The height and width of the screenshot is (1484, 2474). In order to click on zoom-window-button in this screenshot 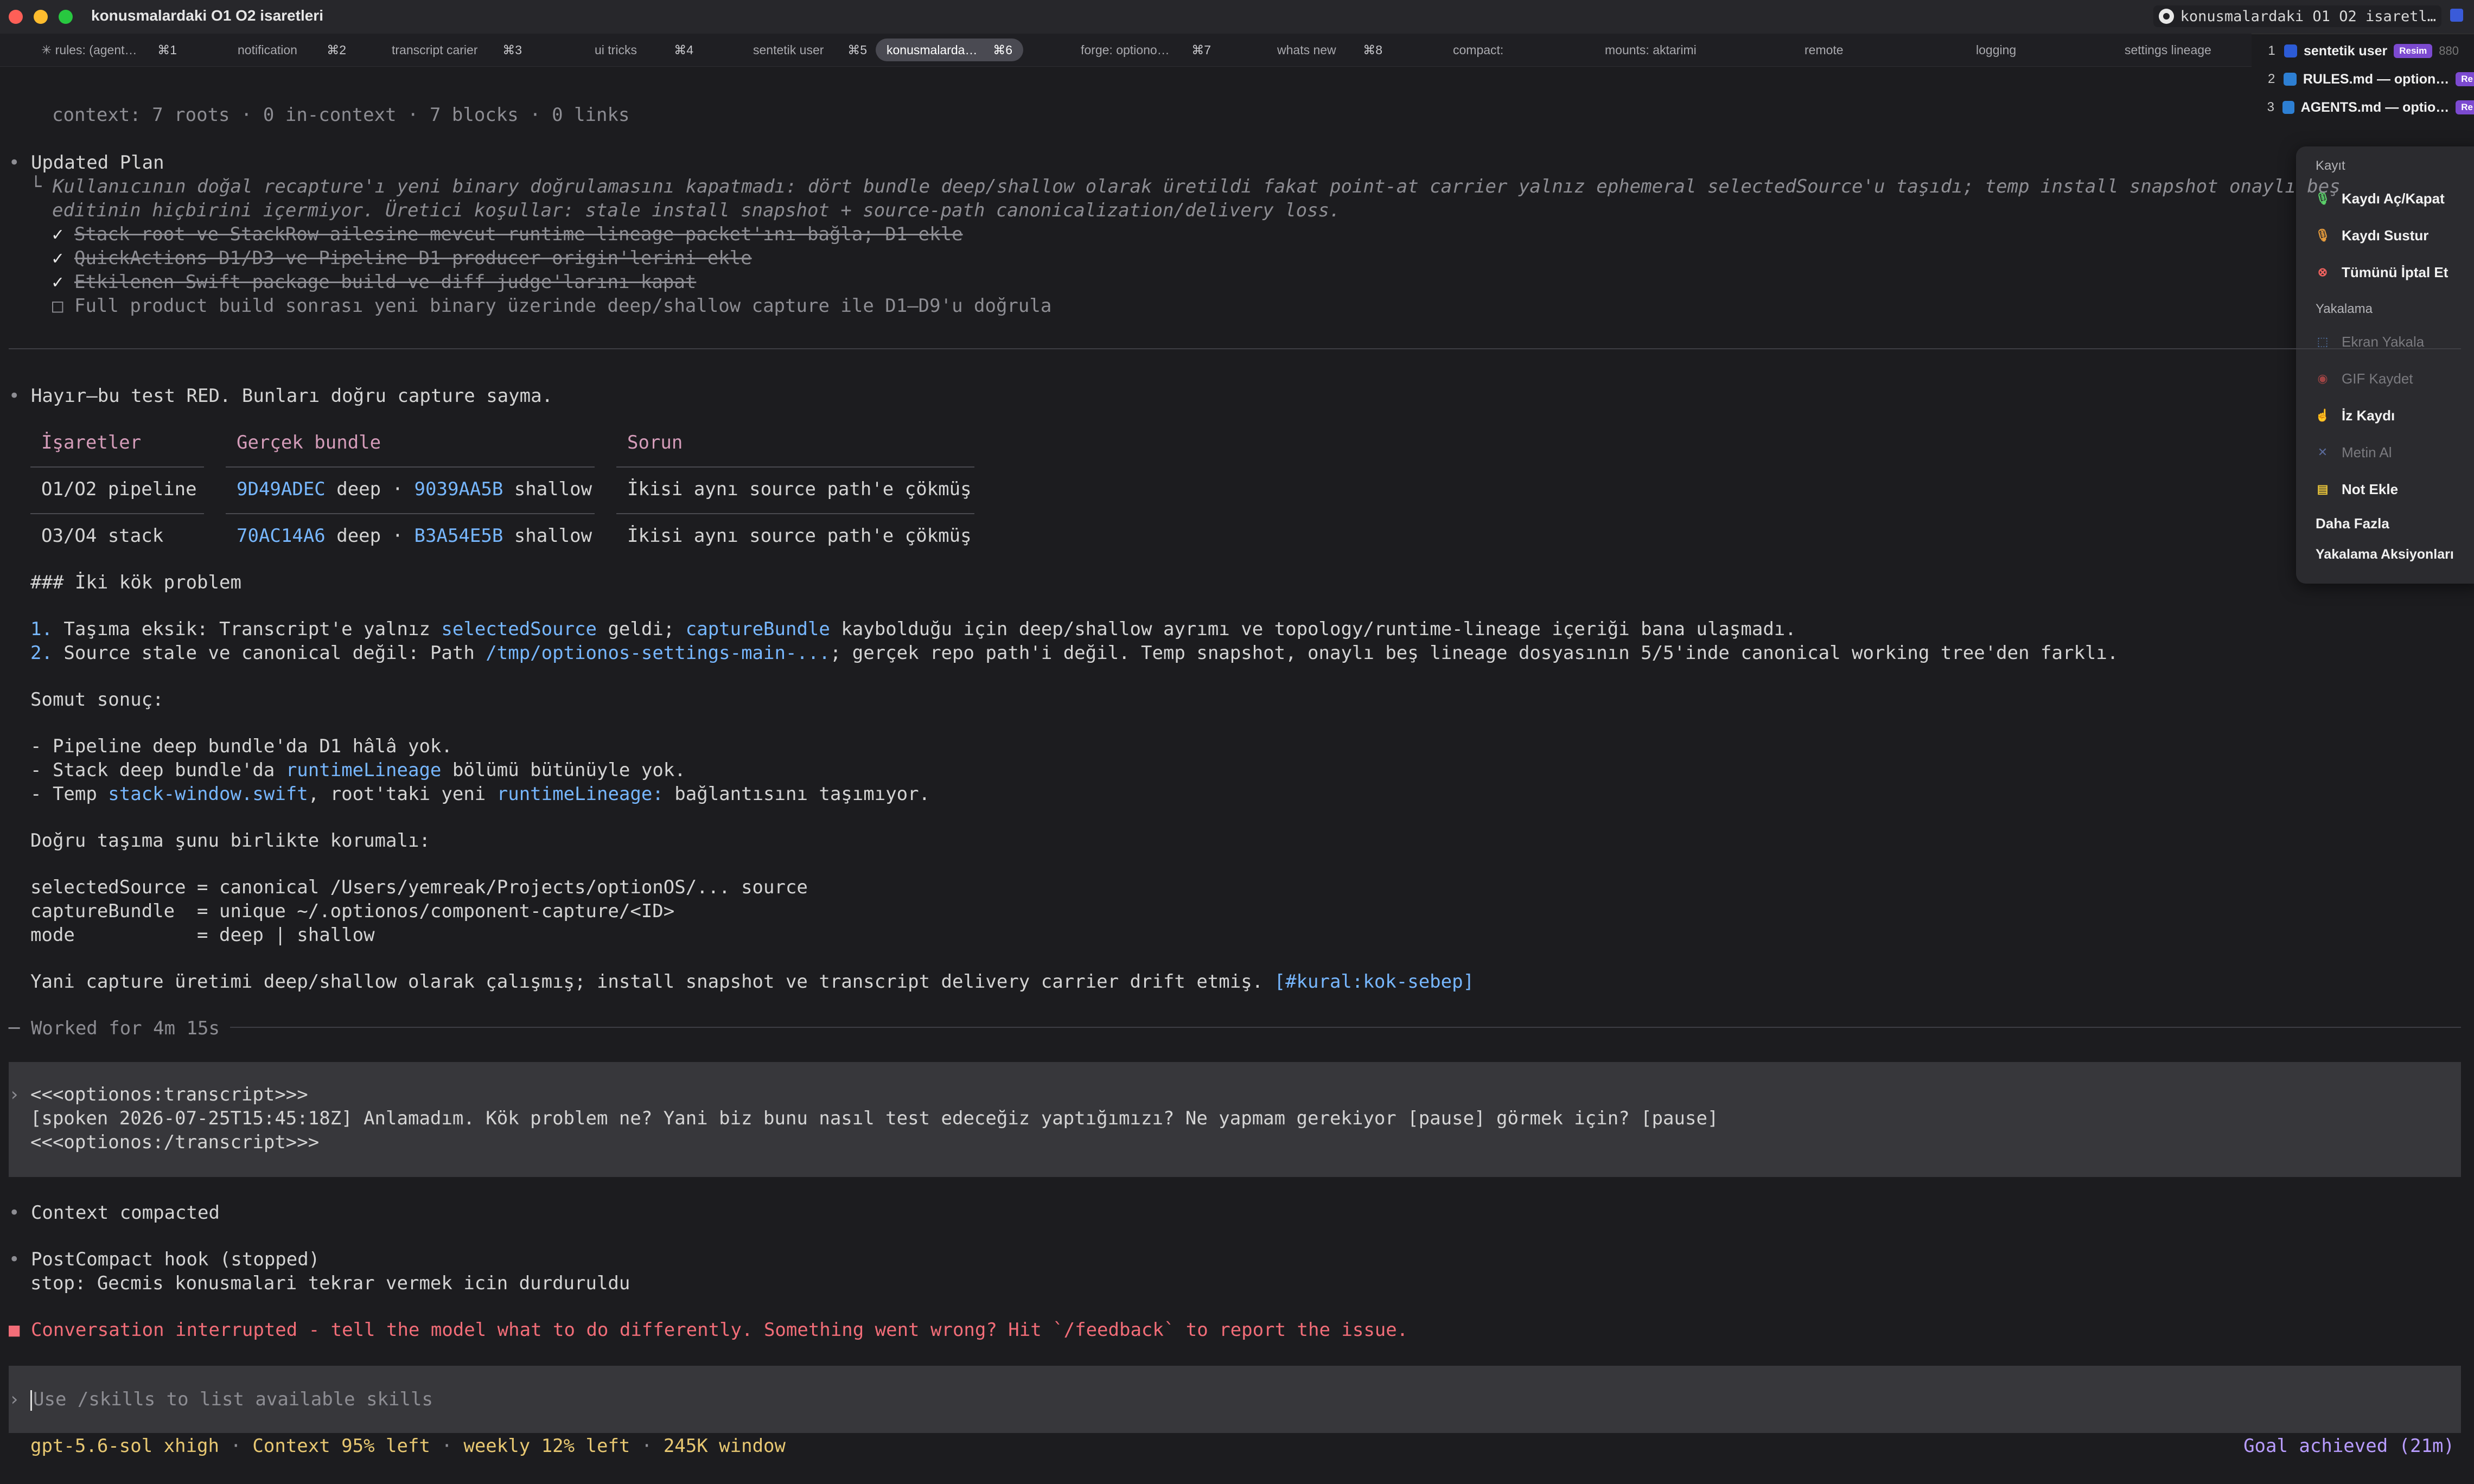, I will do `click(66, 17)`.